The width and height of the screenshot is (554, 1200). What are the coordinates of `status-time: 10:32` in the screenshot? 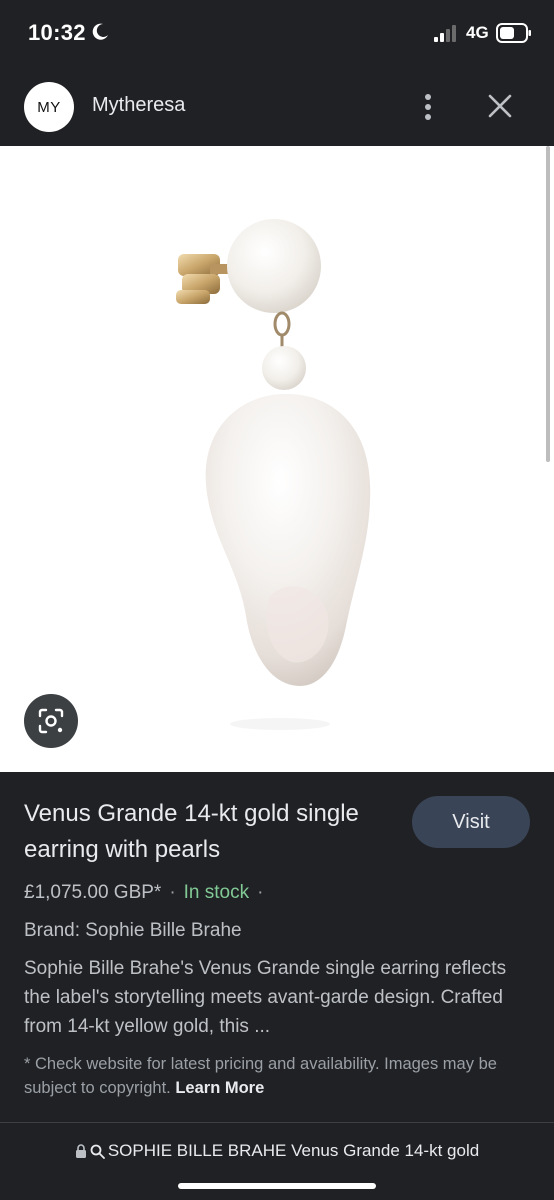 It's located at (57, 32).